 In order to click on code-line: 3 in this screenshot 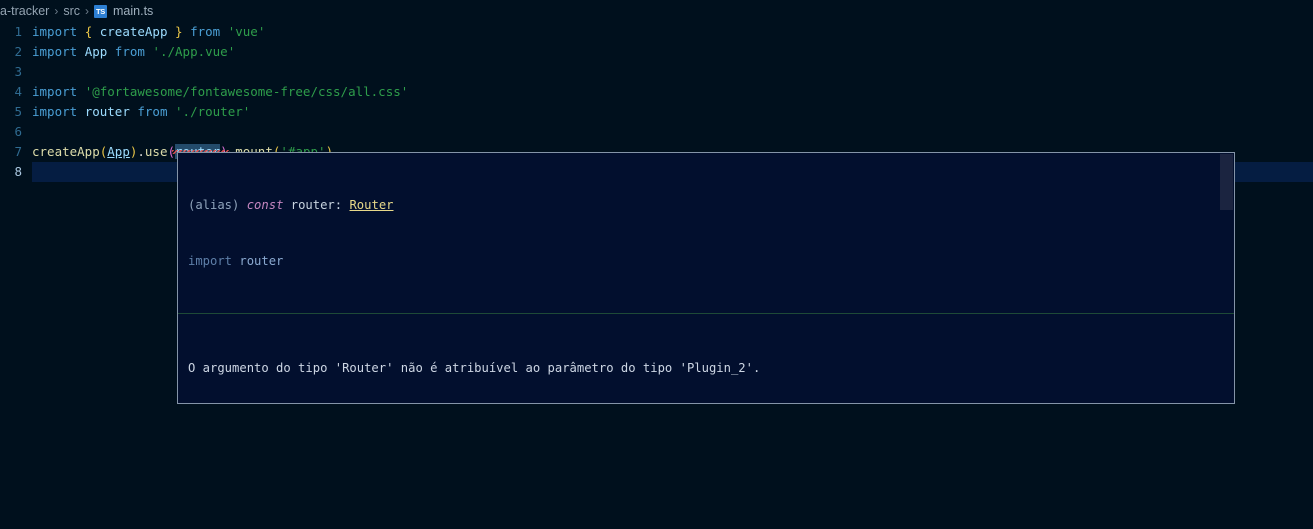, I will do `click(656, 72)`.